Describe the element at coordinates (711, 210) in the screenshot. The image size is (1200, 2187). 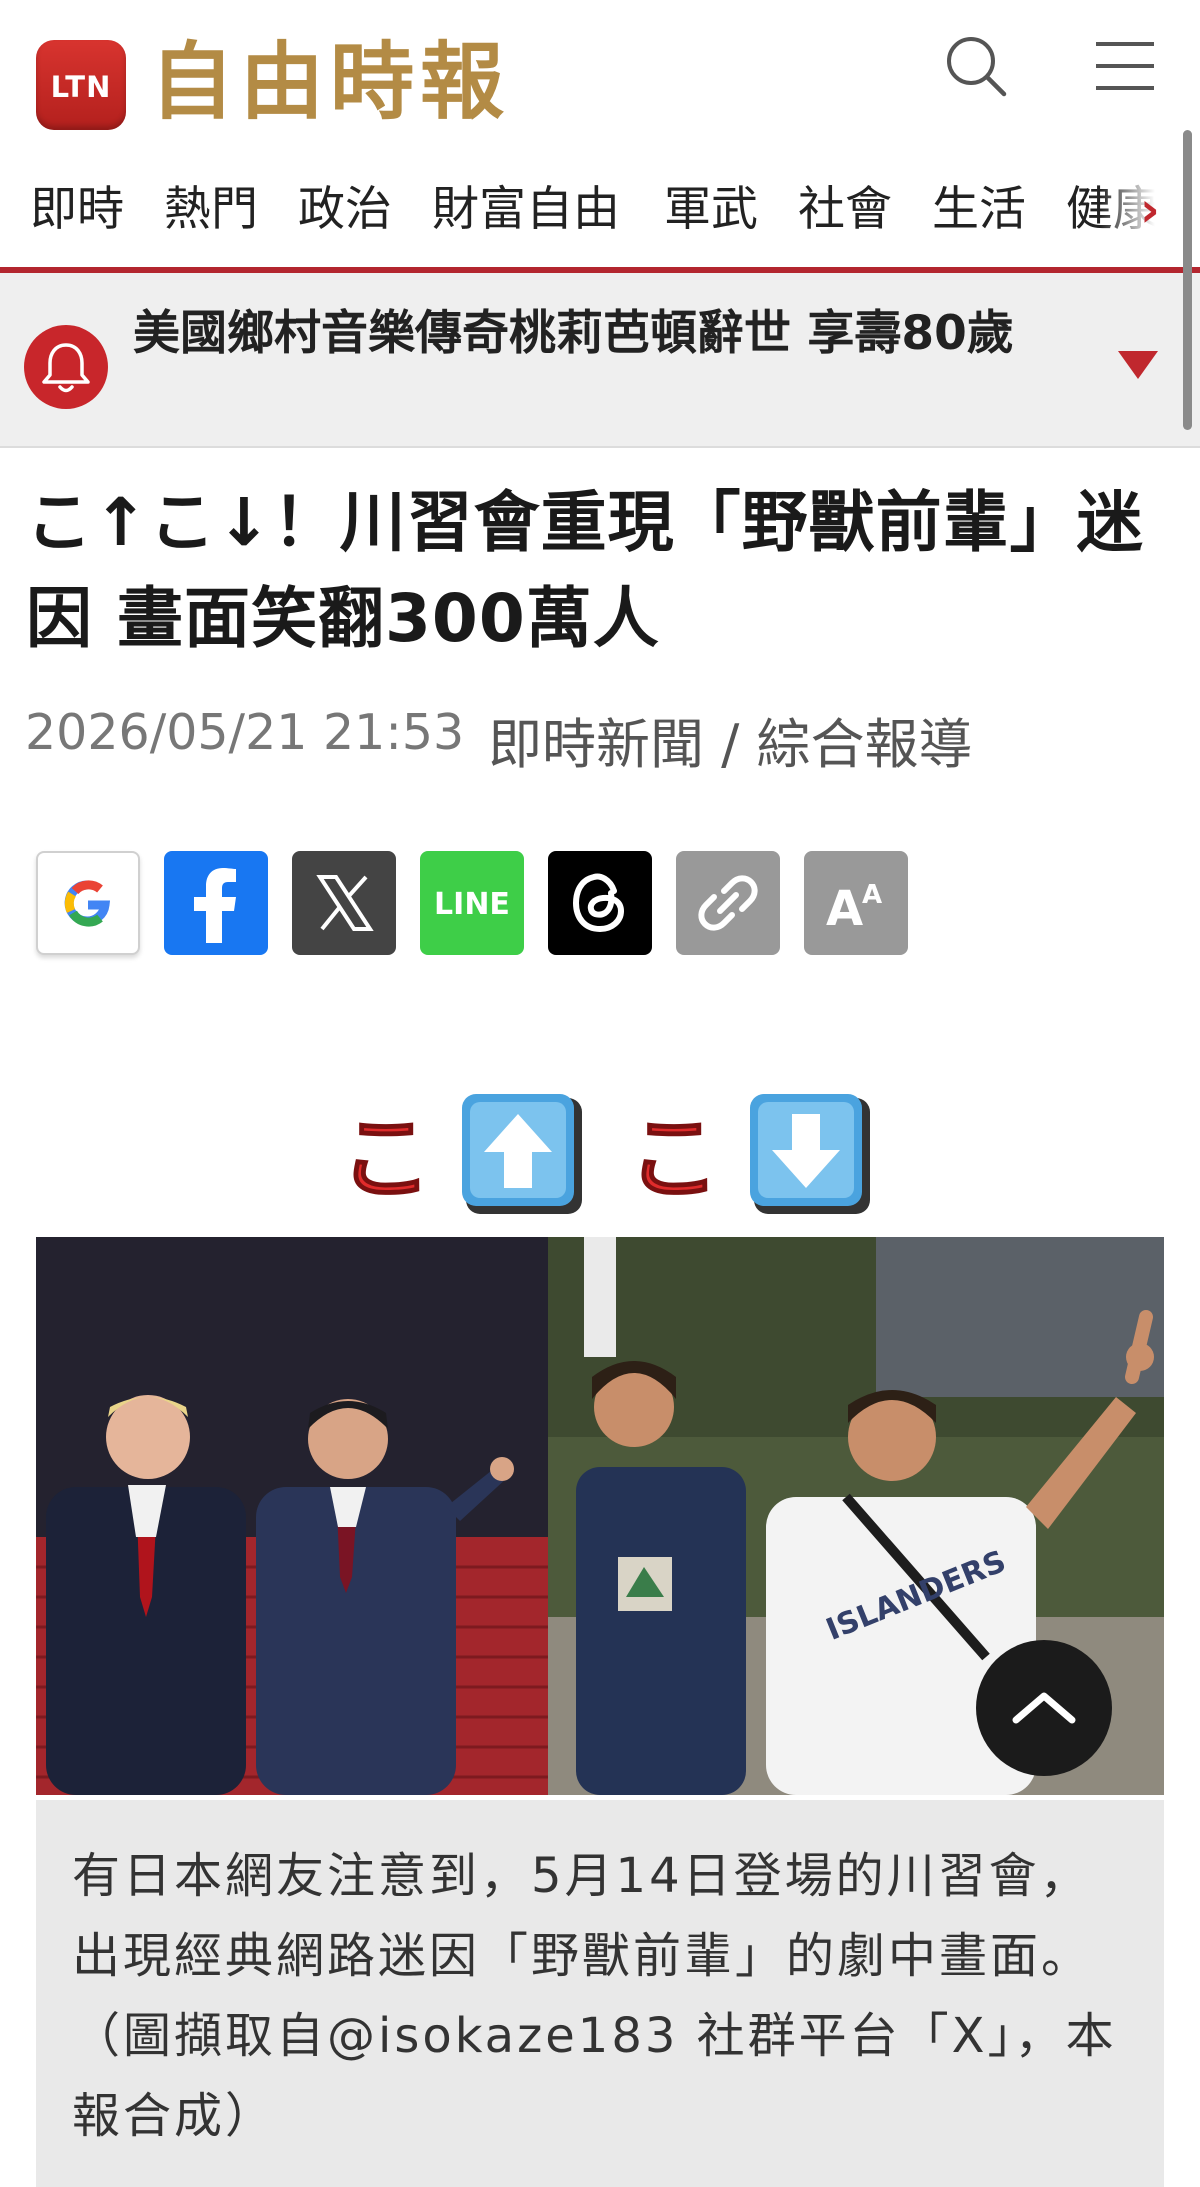
I see `nav-item-military: 軍武` at that location.